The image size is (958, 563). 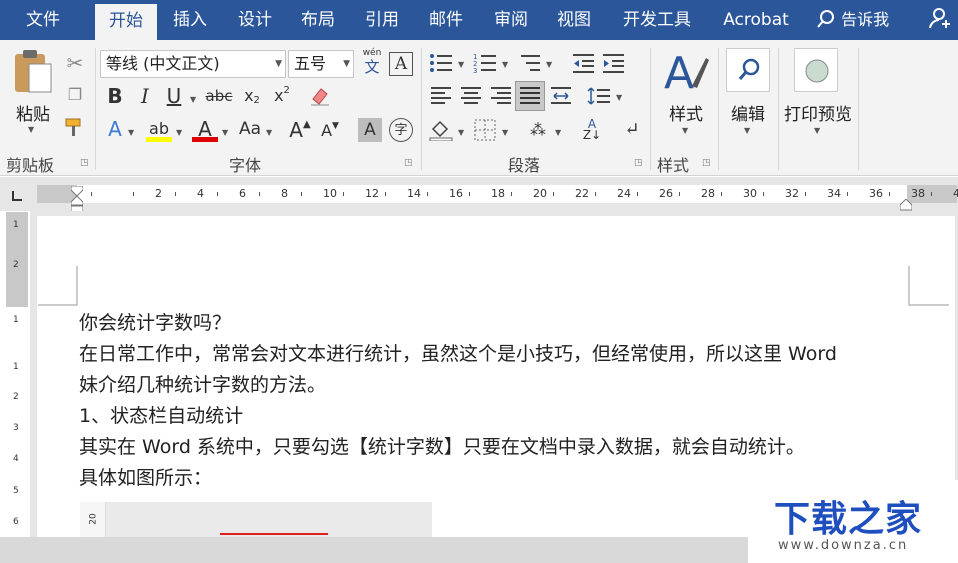 I want to click on chinese-layout-dropdown-icon: ▼, so click(x=558, y=132).